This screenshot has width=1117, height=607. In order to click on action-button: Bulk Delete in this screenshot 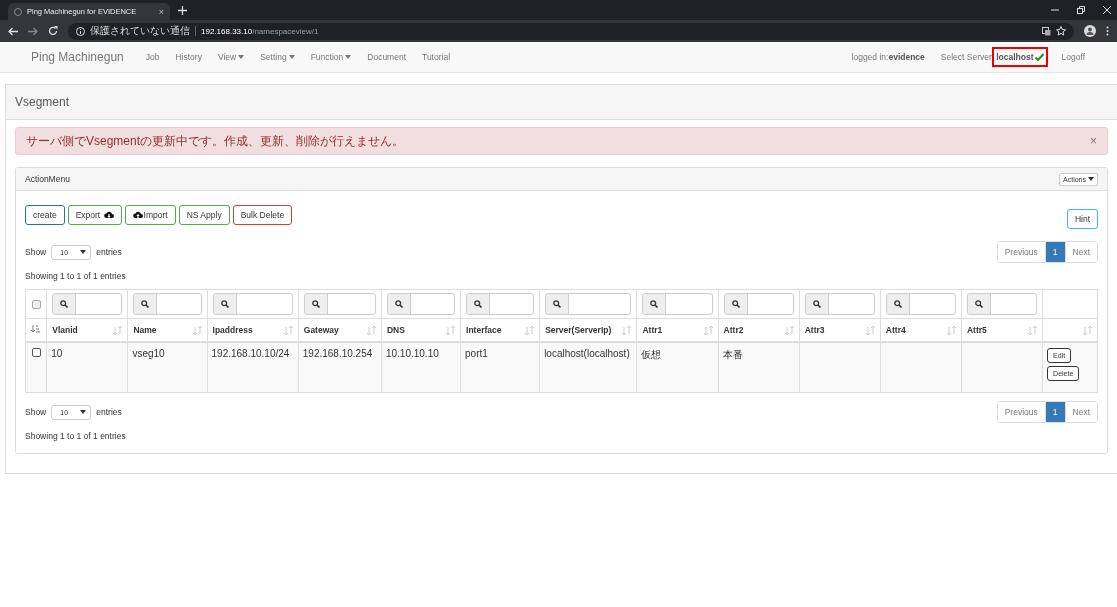, I will do `click(262, 215)`.